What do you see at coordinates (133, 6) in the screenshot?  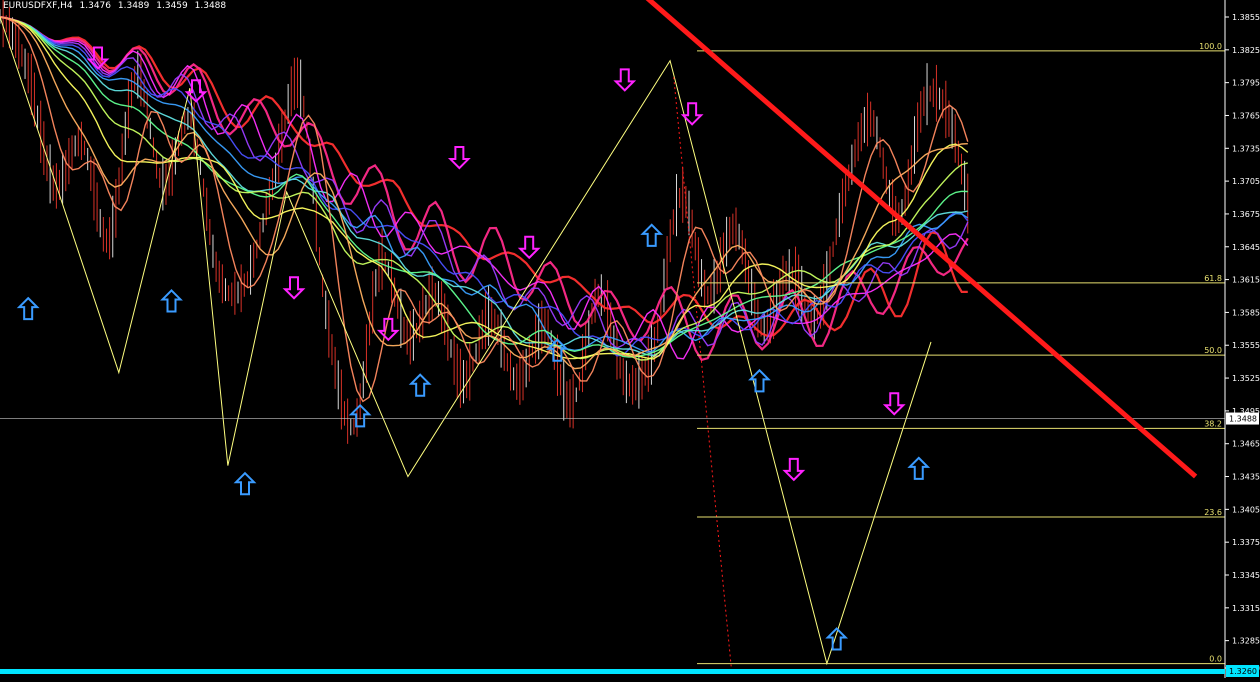 I see `high-value: 1.3489` at bounding box center [133, 6].